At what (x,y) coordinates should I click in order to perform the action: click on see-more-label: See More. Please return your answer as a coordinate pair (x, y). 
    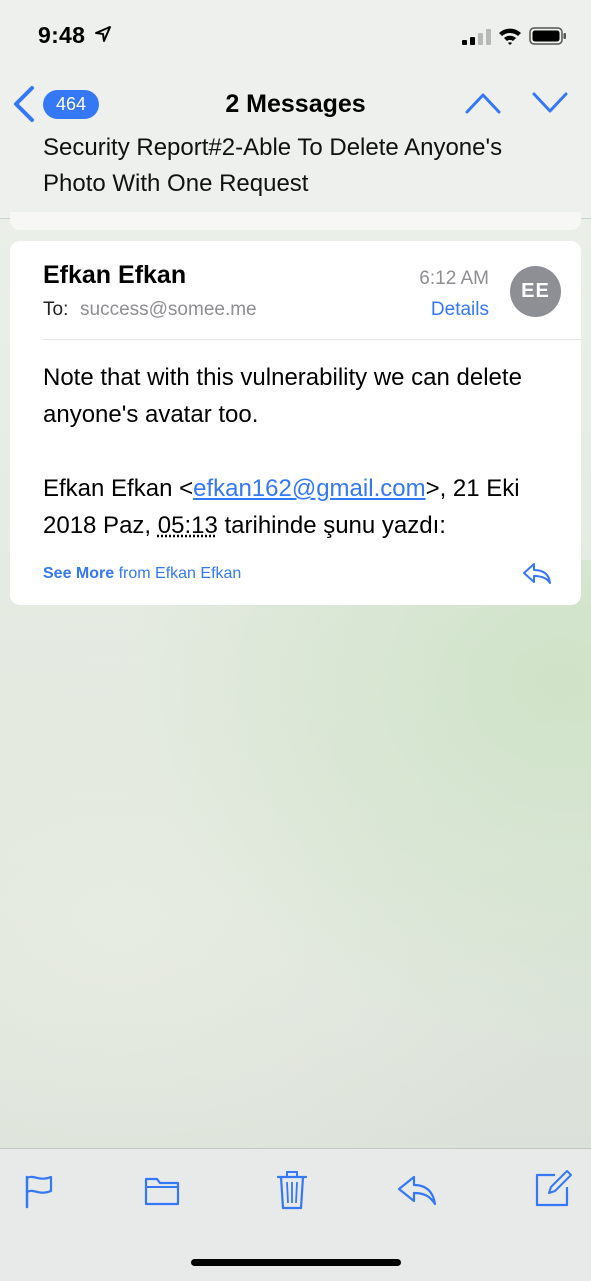
    Looking at the image, I should click on (78, 573).